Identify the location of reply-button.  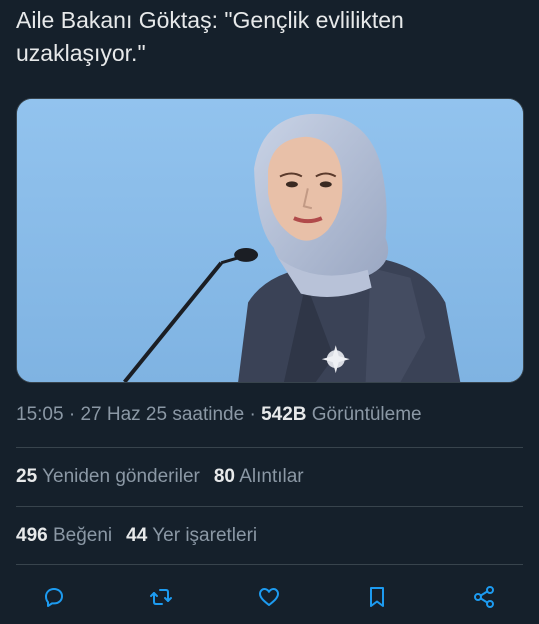
(54, 597).